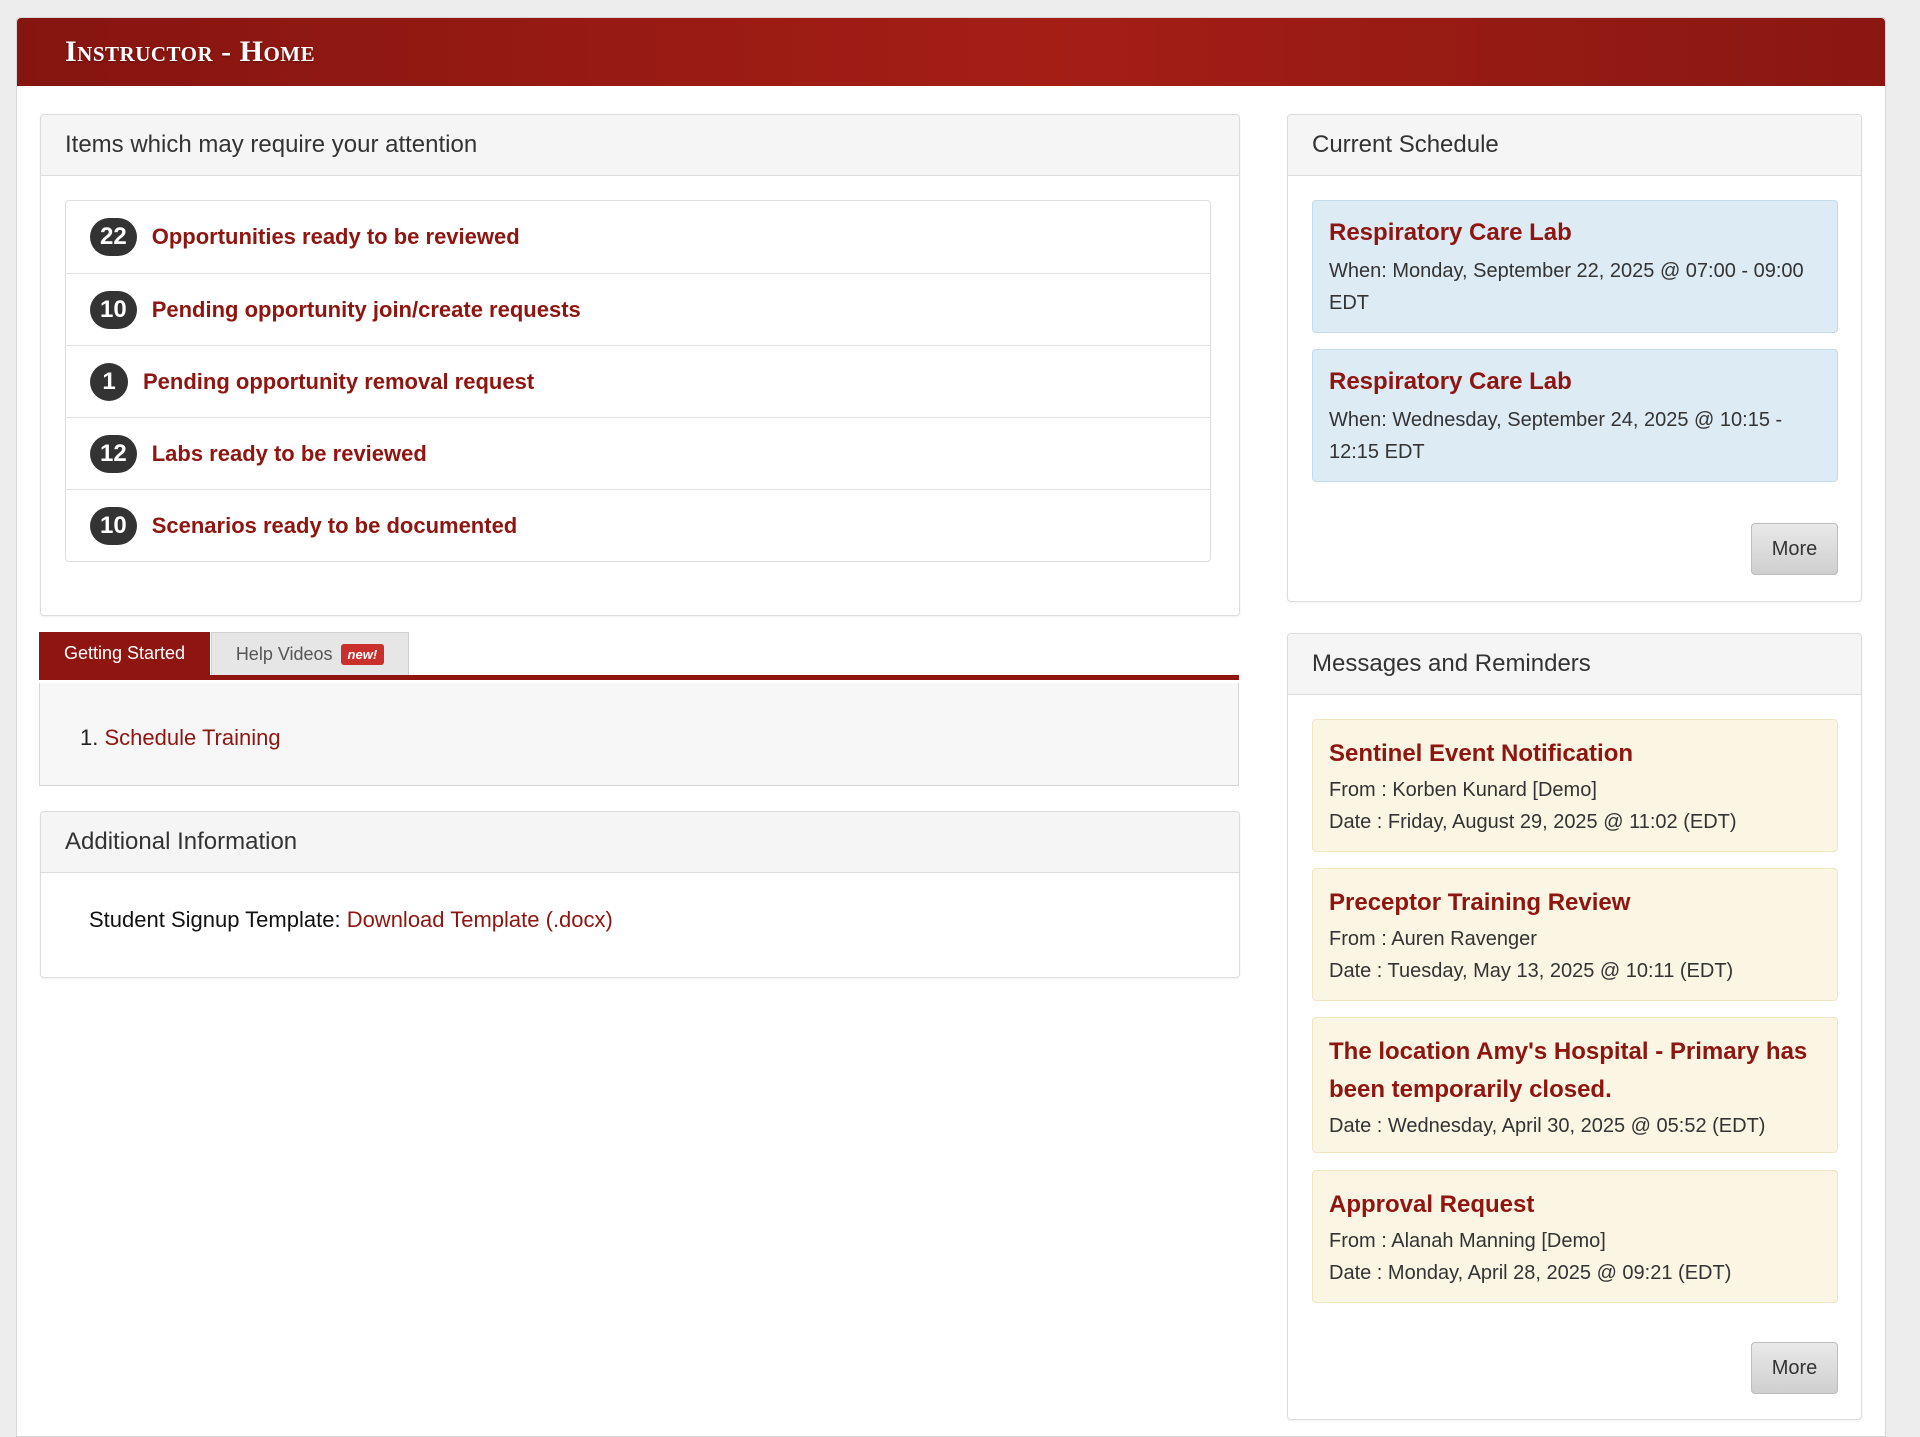 The width and height of the screenshot is (1920, 1437). Describe the element at coordinates (366, 310) in the screenshot. I see `attention-link: Pending opportunity join/create requests` at that location.